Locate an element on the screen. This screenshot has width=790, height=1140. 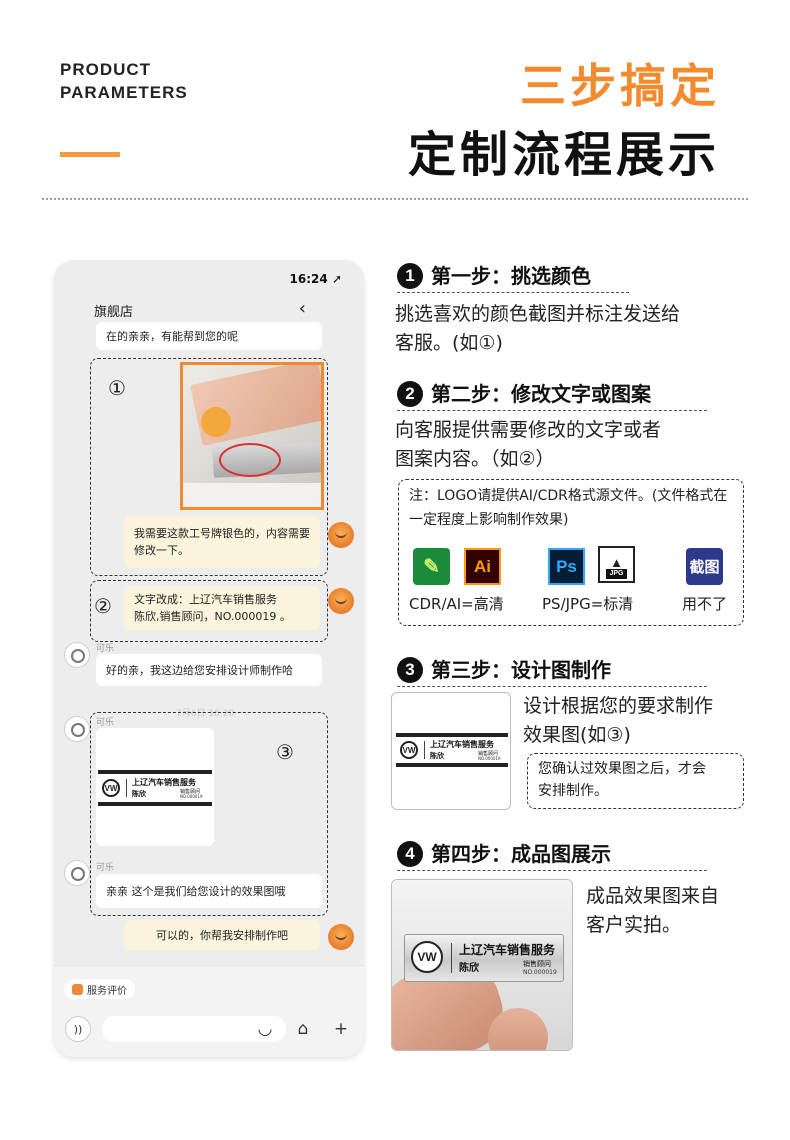
ps-icon: Ps is located at coordinates (566, 566).